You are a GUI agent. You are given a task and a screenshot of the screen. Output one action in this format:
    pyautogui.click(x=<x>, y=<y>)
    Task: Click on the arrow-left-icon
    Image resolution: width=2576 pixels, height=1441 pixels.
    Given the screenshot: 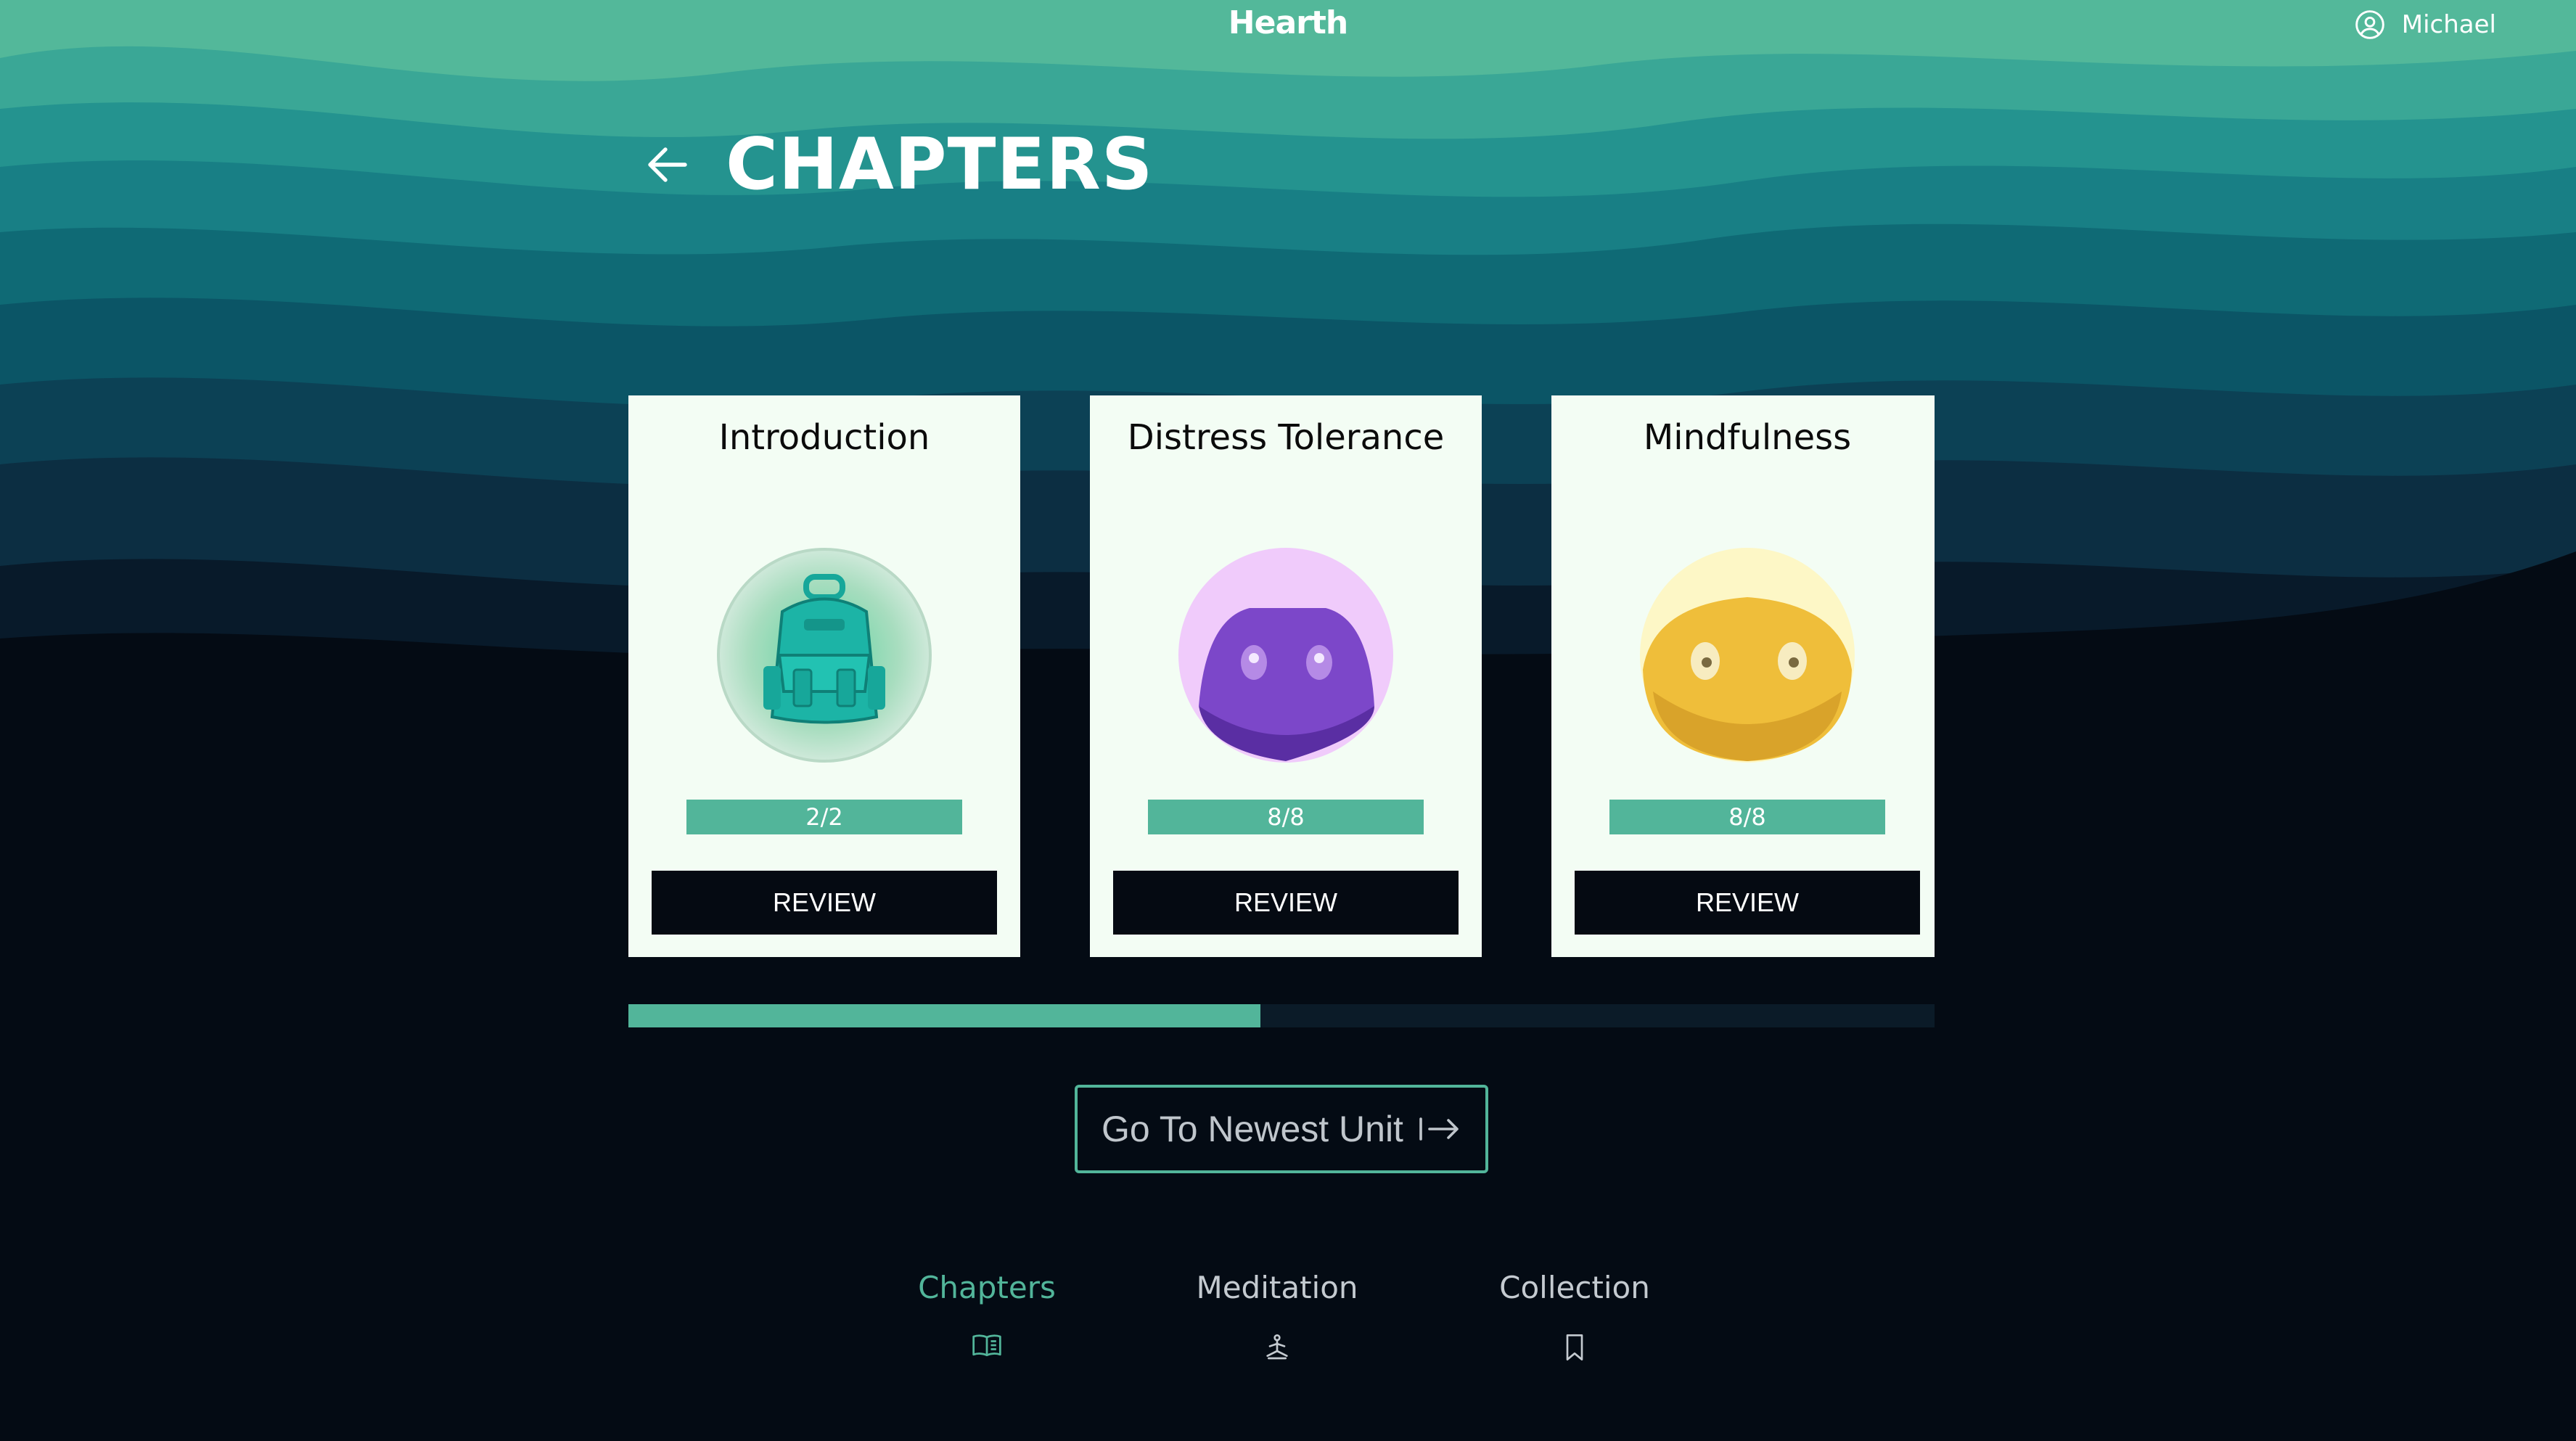 What is the action you would take?
    pyautogui.click(x=667, y=164)
    